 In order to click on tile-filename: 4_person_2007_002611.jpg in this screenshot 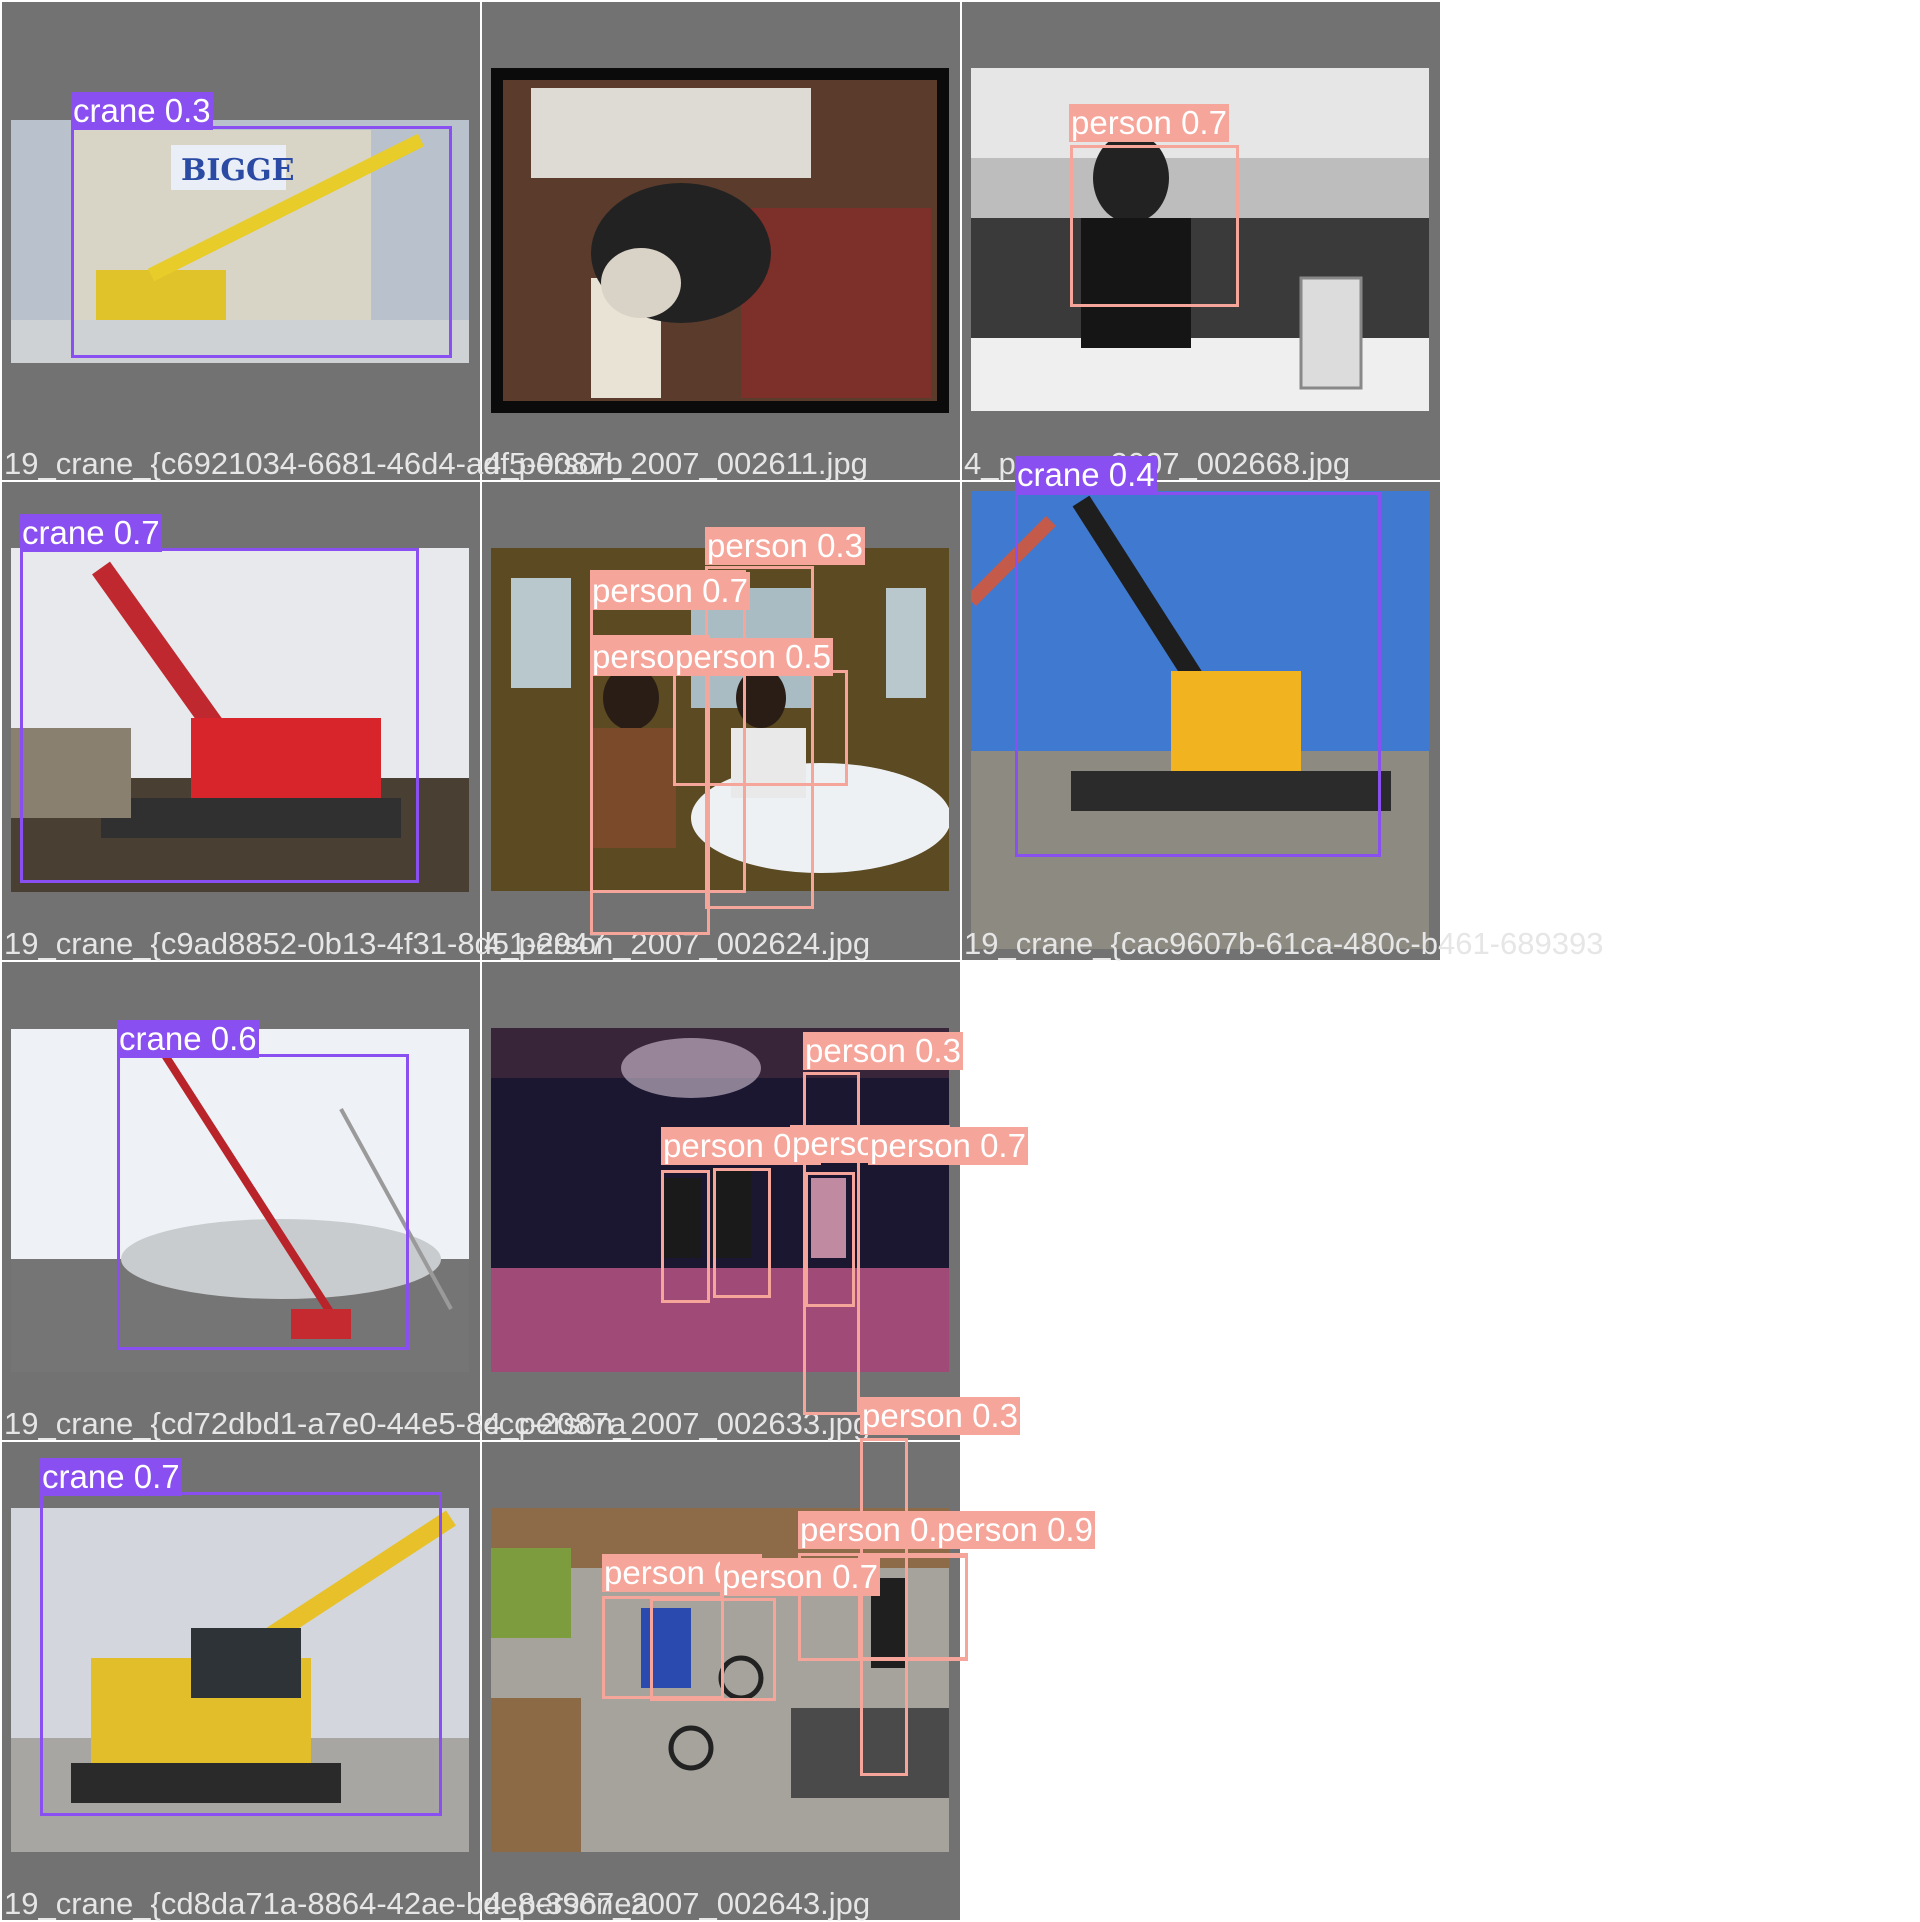, I will do `click(676, 463)`.